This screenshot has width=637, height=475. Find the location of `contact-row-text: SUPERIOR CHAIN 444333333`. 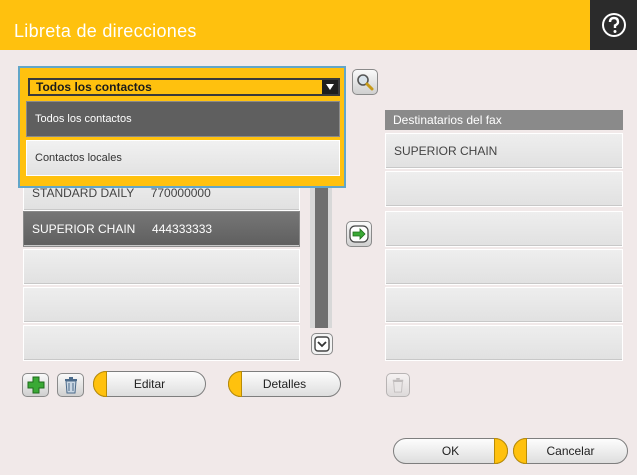

contact-row-text: SUPERIOR CHAIN 444333333 is located at coordinates (122, 229).